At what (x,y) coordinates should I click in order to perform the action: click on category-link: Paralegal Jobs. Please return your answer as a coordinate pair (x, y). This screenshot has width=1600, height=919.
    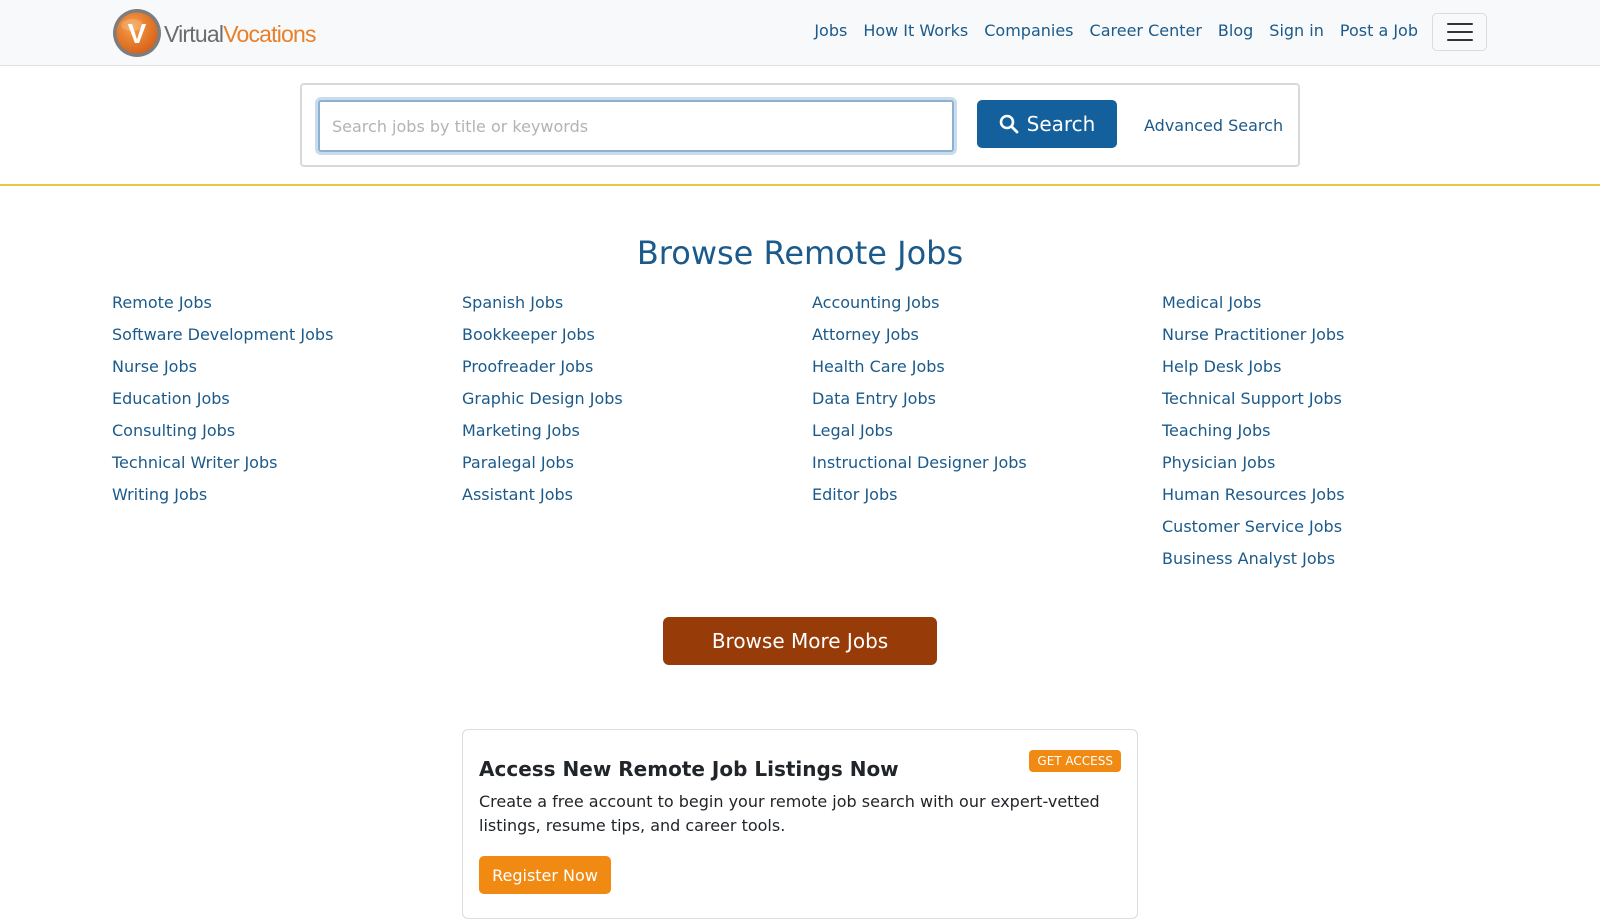
    Looking at the image, I should click on (632, 463).